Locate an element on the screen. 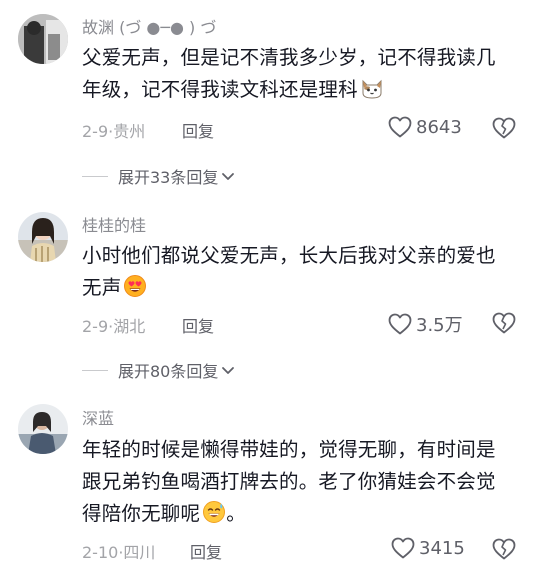 The width and height of the screenshot is (538, 564). comment-date: 2-10 is located at coordinates (100, 552).